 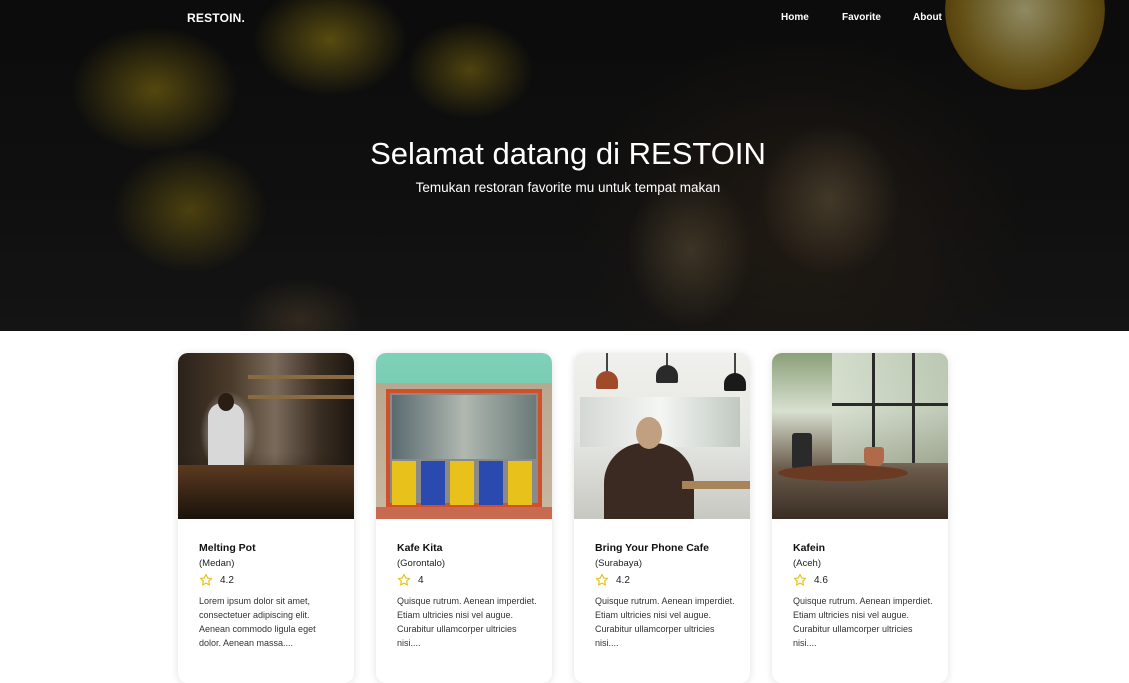 I want to click on chef-figure, so click(x=226, y=438).